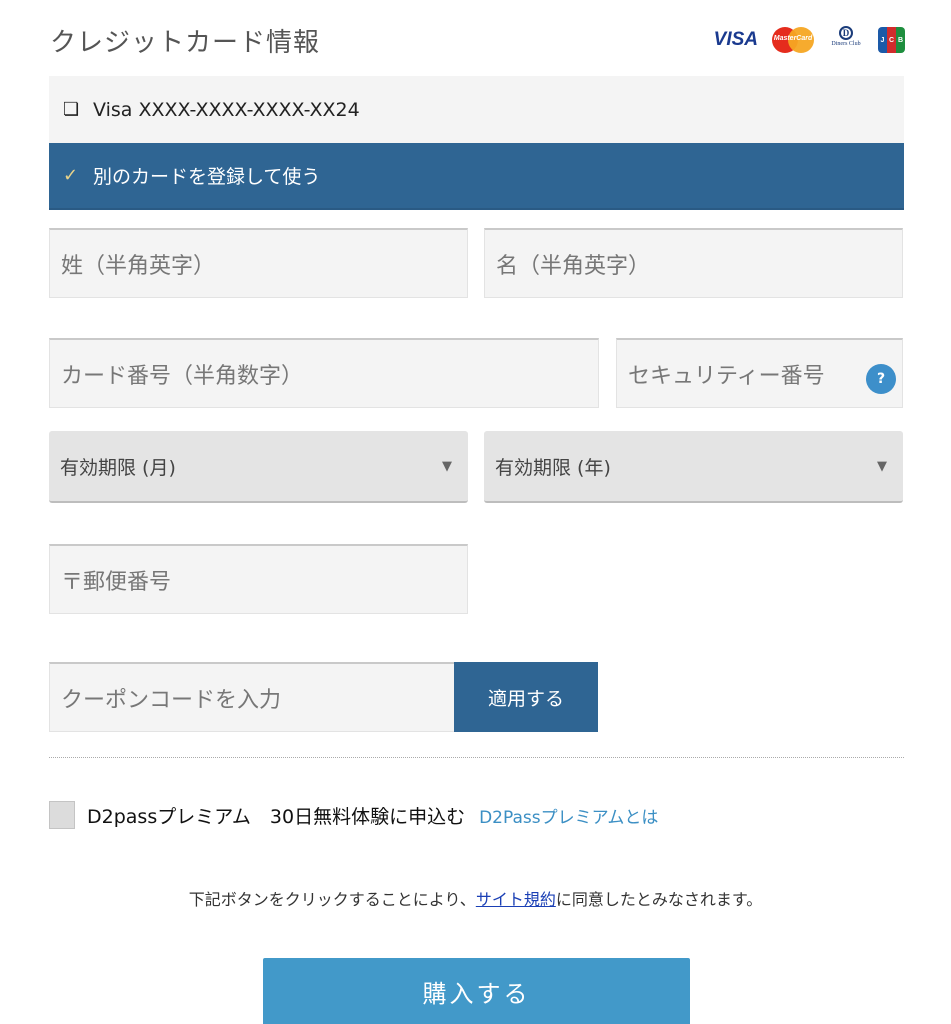 The height and width of the screenshot is (1024, 951). I want to click on terms-agreement-text: 下記ボタンをクリックすることにより、サイト規約に同意したとみなされます。, so click(475, 898).